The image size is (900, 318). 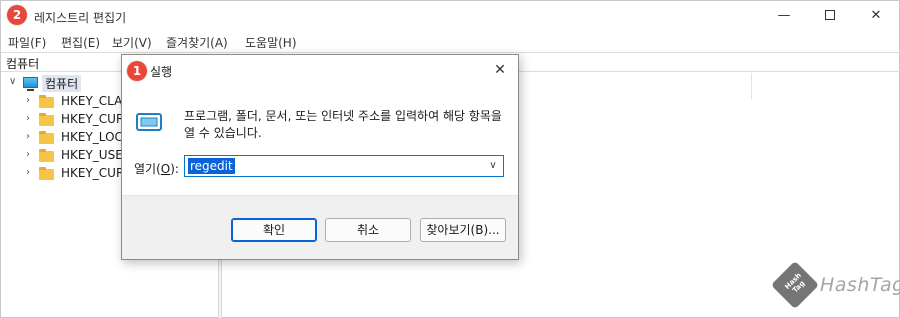 I want to click on menu-edit: 편집(E), so click(x=80, y=42).